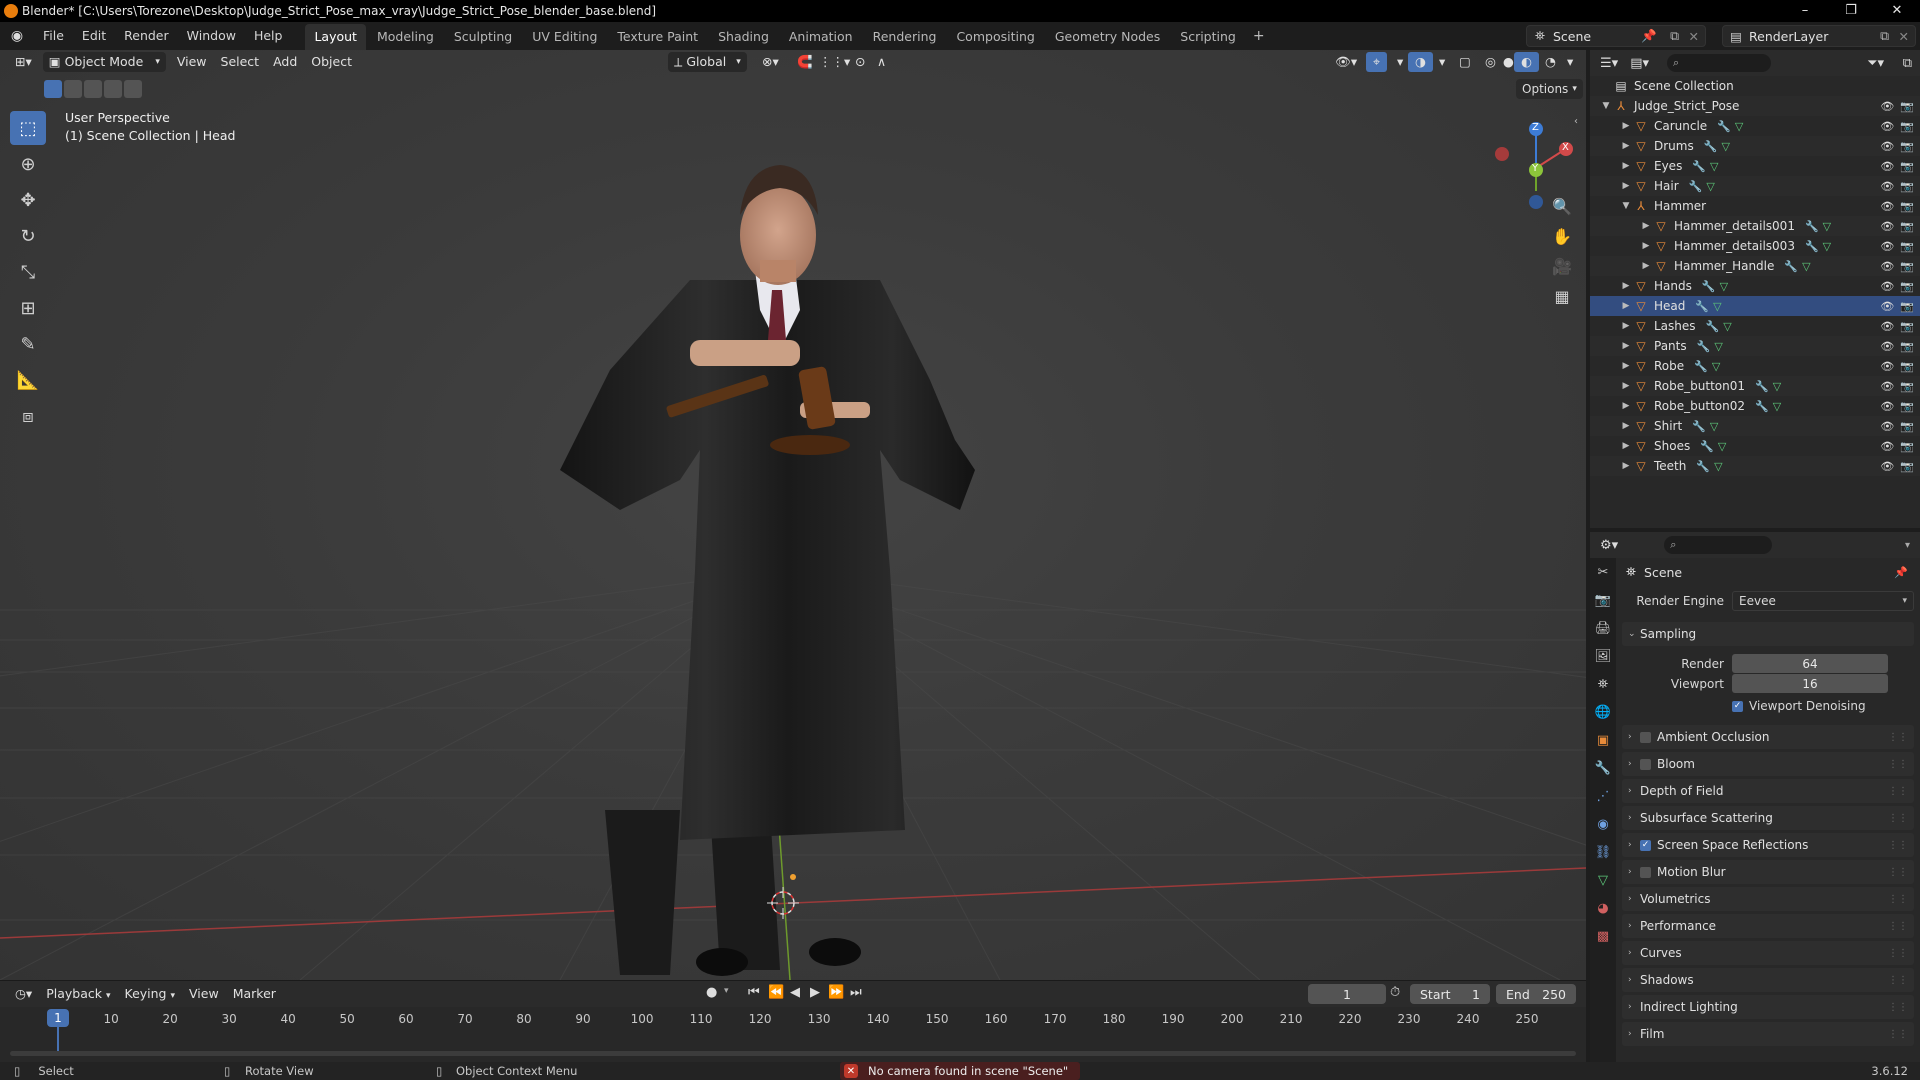  What do you see at coordinates (1603, 880) in the screenshot?
I see `data-tab-icon: ▽` at bounding box center [1603, 880].